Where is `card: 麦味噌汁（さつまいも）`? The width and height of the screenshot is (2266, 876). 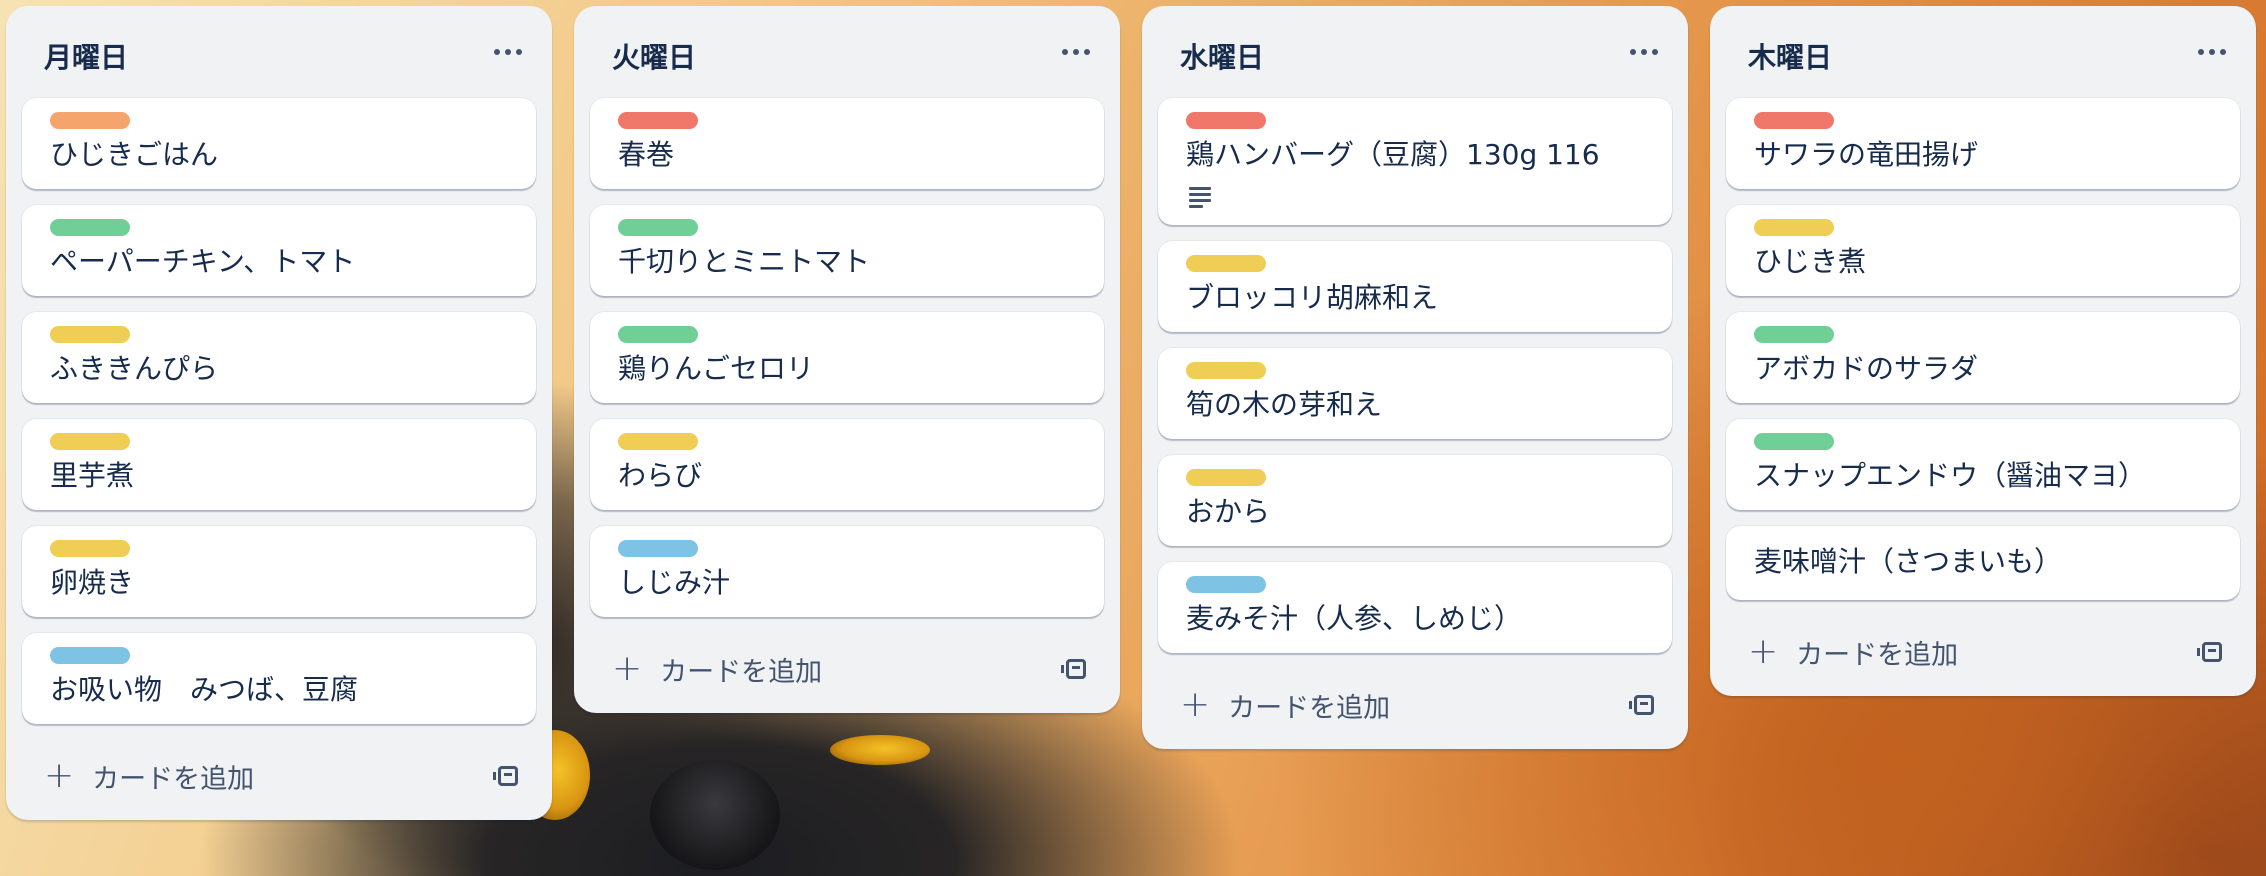 card: 麦味噌汁（さつまいも） is located at coordinates (1983, 563).